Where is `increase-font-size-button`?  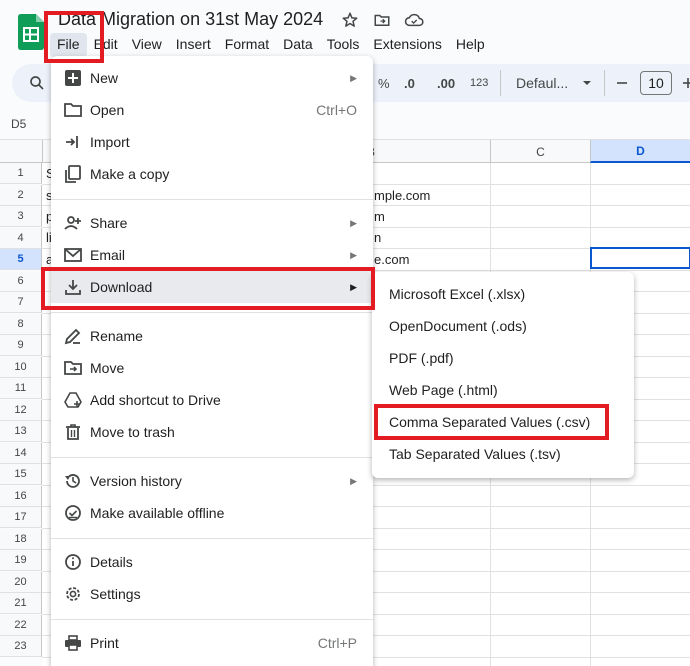 increase-font-size-button is located at coordinates (686, 83).